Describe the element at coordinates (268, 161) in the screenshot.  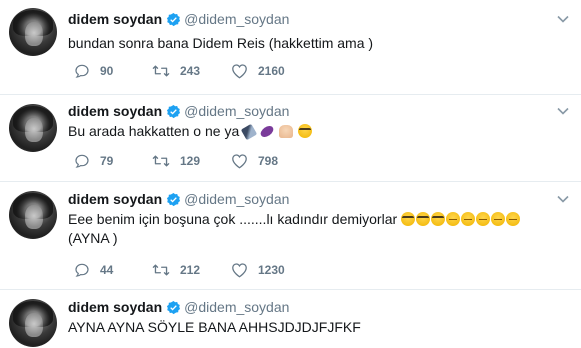
I see `like-count: 798` at that location.